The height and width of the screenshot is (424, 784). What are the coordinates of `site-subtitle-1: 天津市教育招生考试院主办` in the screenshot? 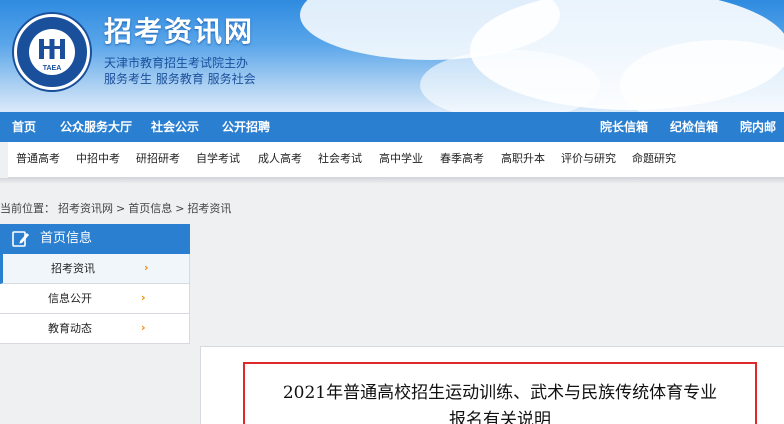 It's located at (176, 63).